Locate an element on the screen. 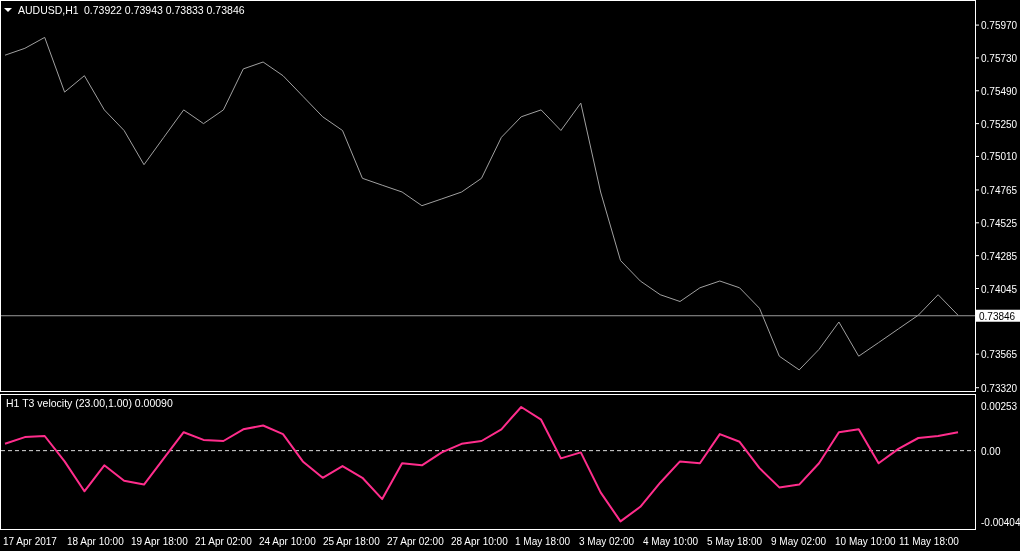 The image size is (1020, 551). dropdown-triangle-icon is located at coordinates (8, 10).